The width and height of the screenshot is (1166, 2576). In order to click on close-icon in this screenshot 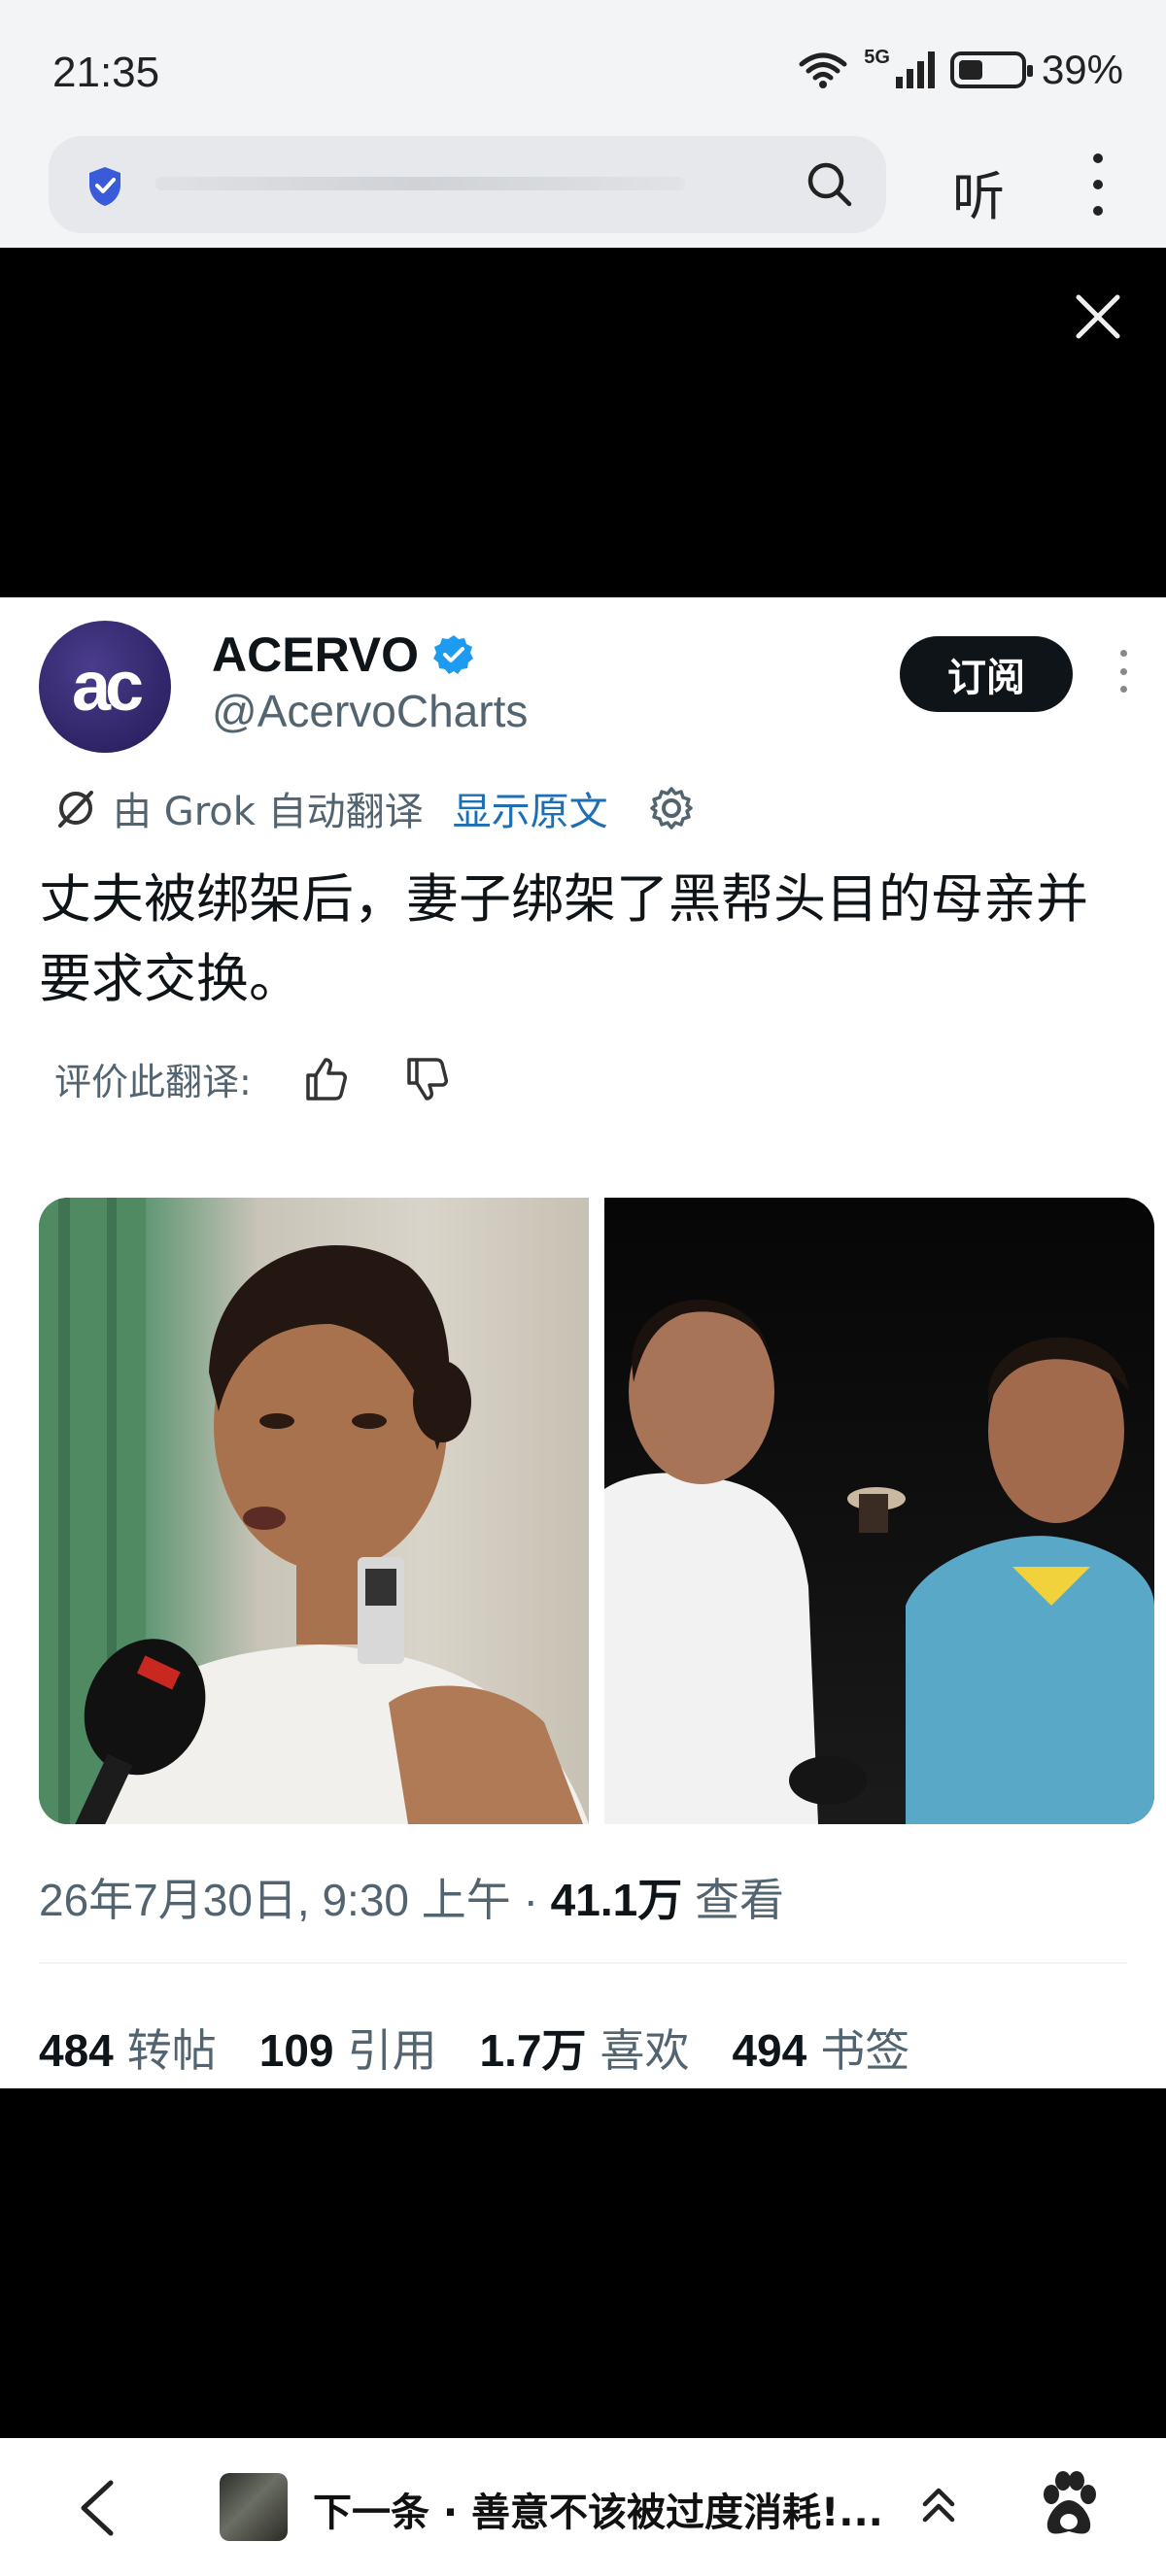, I will do `click(1098, 317)`.